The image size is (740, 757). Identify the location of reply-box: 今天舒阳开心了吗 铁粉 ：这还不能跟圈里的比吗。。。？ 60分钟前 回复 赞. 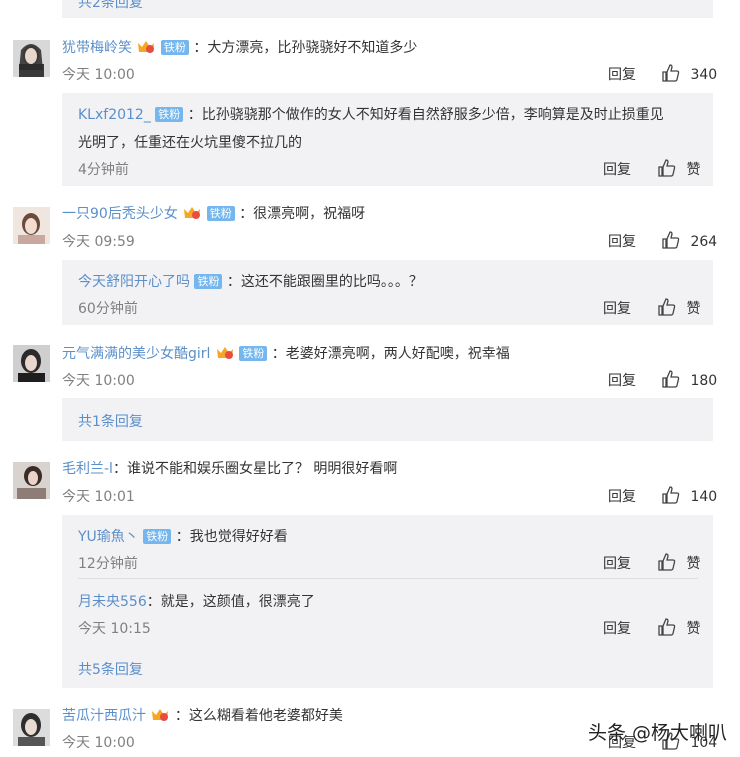
(387, 292).